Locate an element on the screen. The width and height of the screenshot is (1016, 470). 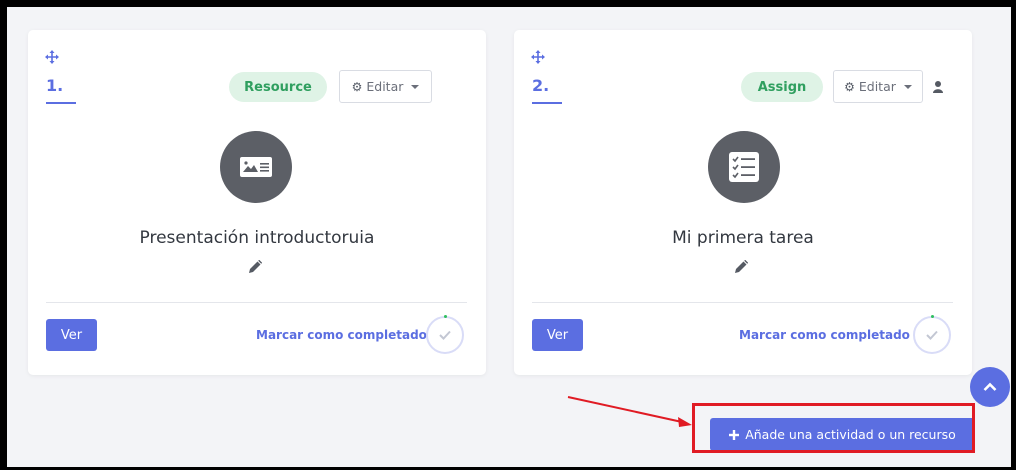
type-badge: Resource is located at coordinates (278, 87).